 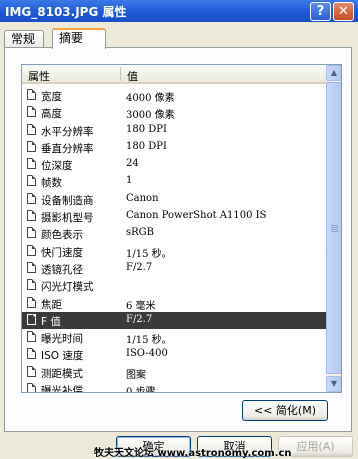 I want to click on property-value: Canon, so click(x=142, y=198).